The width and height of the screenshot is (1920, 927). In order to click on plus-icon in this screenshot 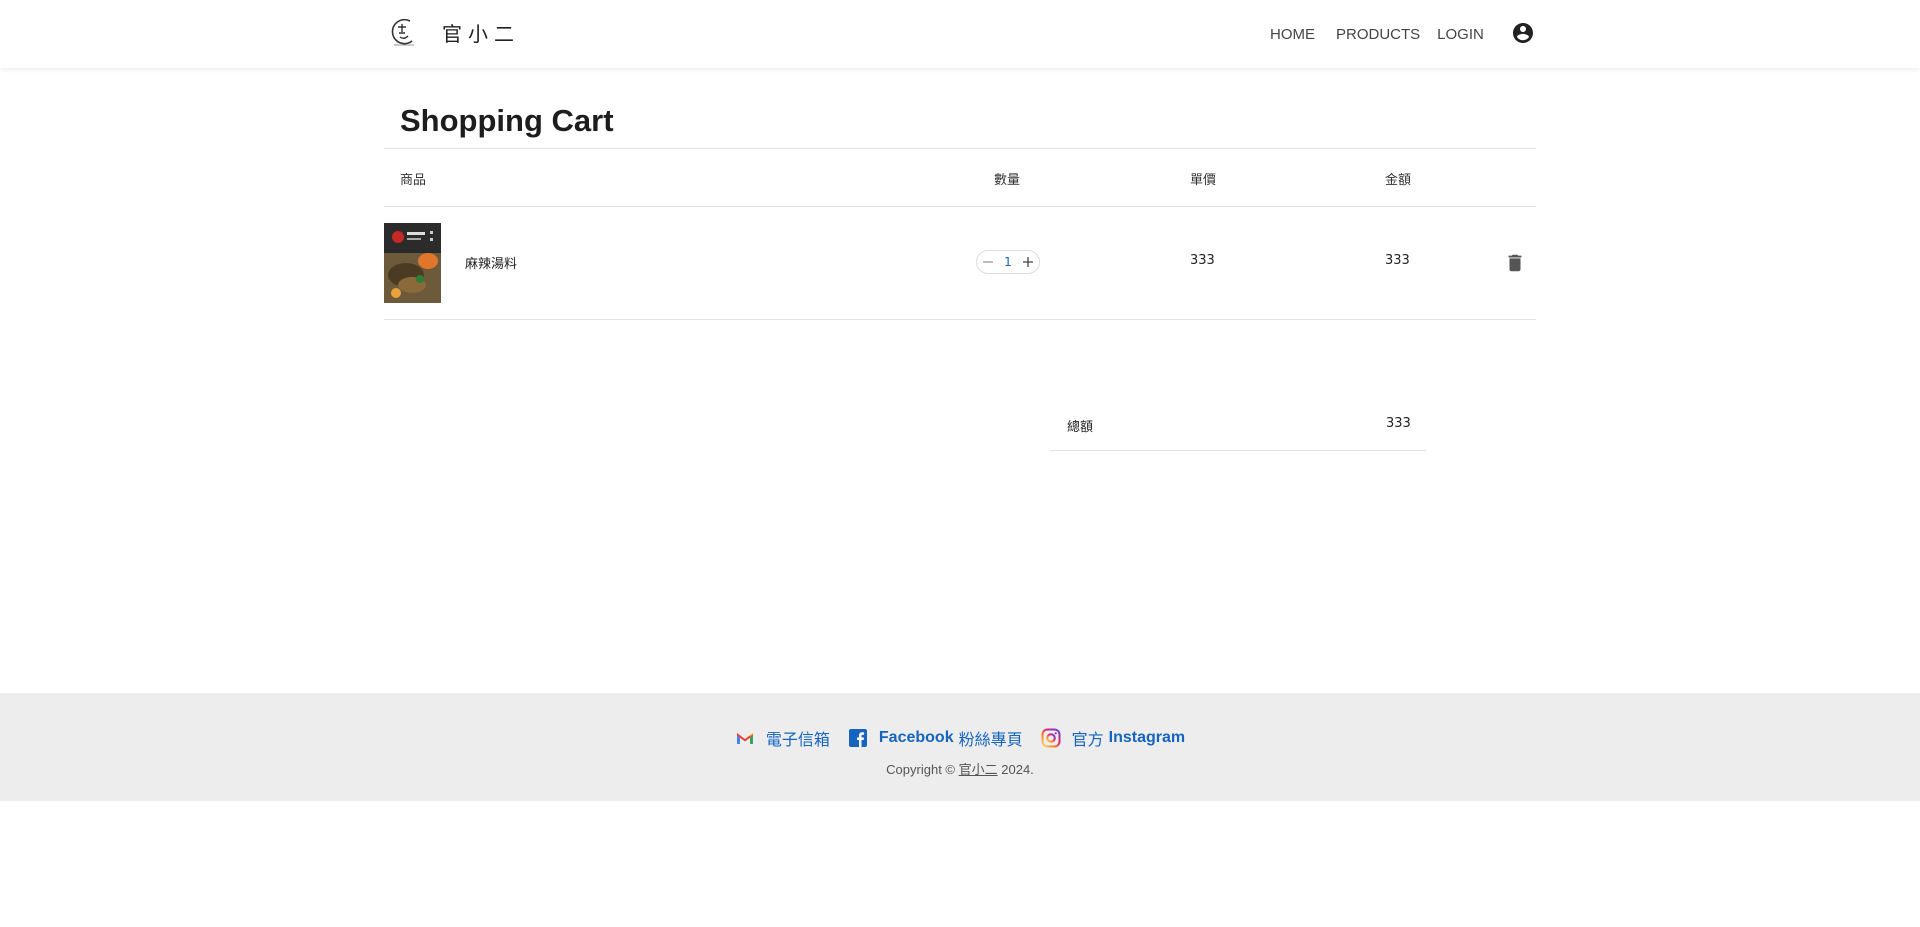, I will do `click(1027, 262)`.